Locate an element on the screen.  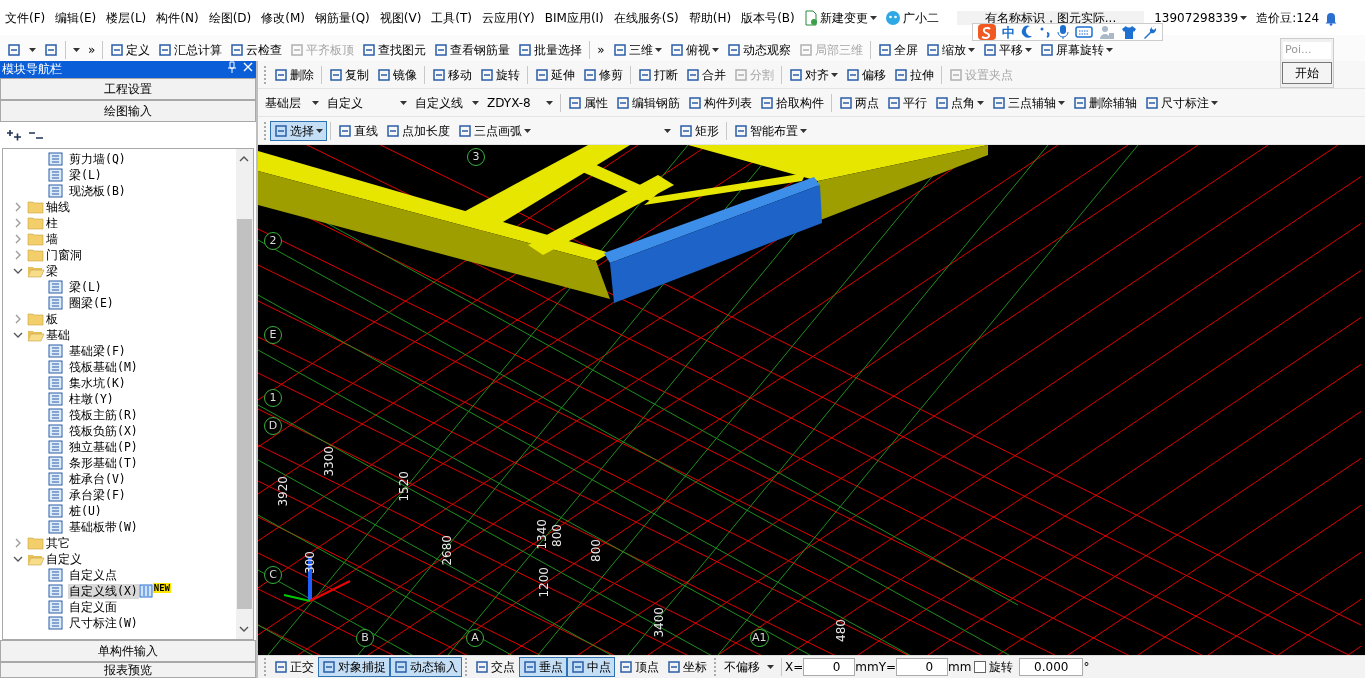
scrollbar-thumb is located at coordinates (244, 414).